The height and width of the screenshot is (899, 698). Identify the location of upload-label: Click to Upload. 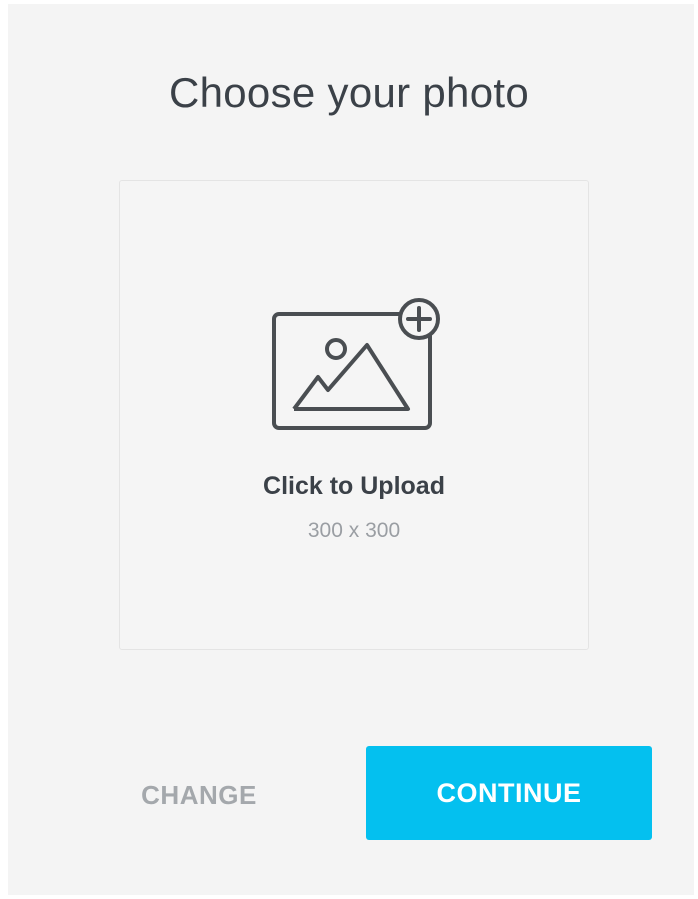
(354, 486).